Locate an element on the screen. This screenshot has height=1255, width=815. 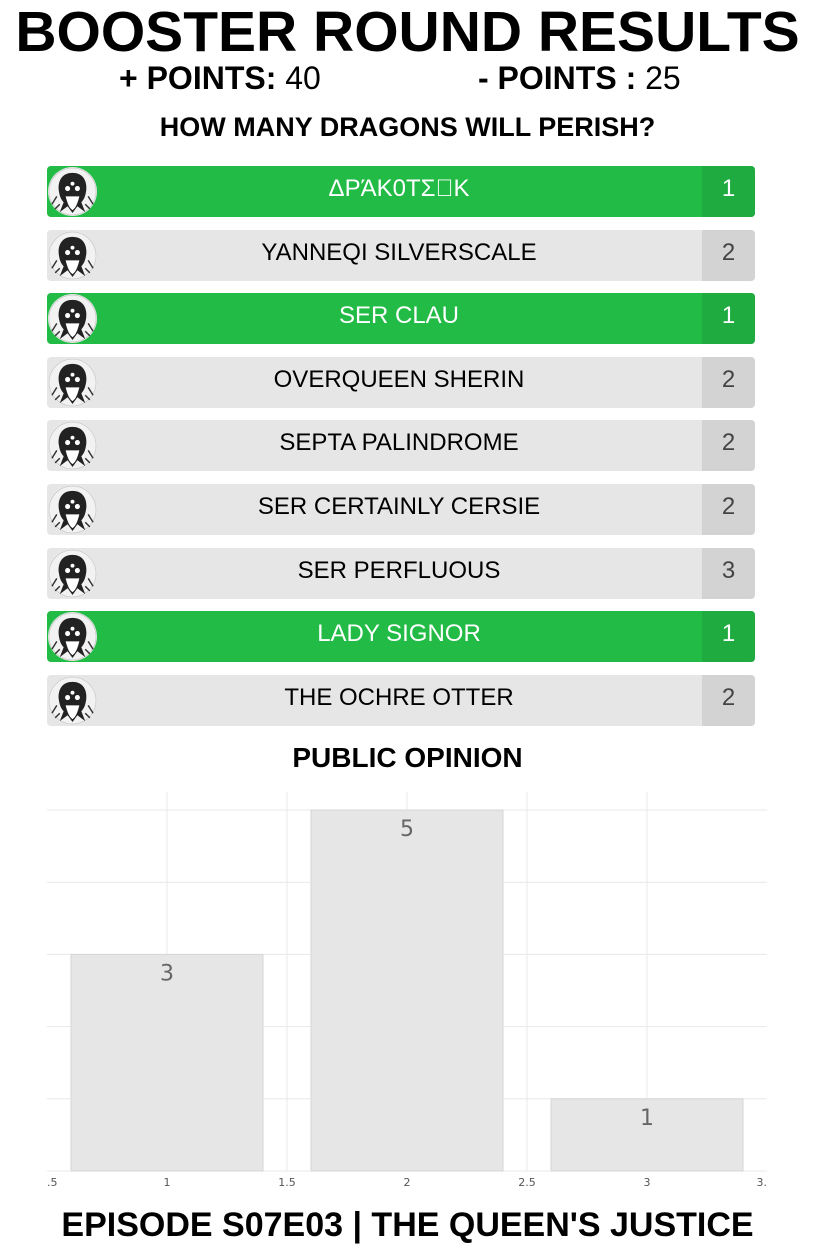
player-name: YANNEQI SILVERSCALE is located at coordinates (399, 252).